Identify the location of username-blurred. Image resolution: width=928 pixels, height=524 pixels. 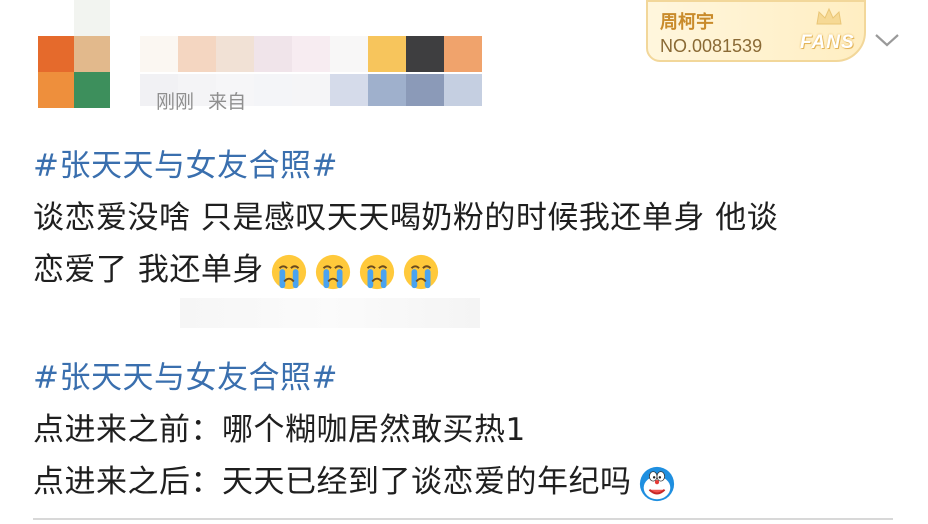
(311, 54).